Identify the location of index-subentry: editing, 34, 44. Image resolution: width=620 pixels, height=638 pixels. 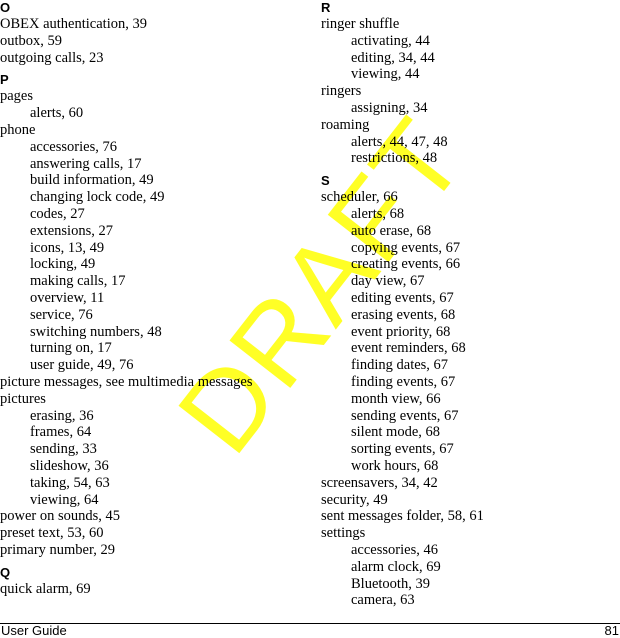
(393, 57).